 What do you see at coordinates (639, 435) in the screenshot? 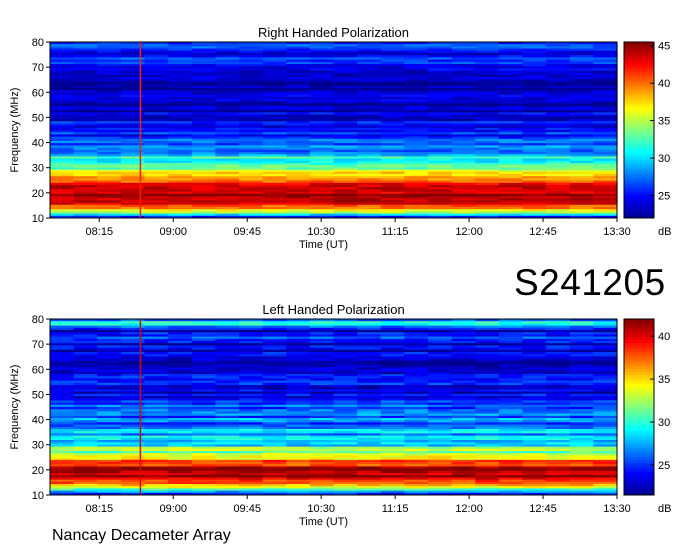
I see `colorbar-segment` at bounding box center [639, 435].